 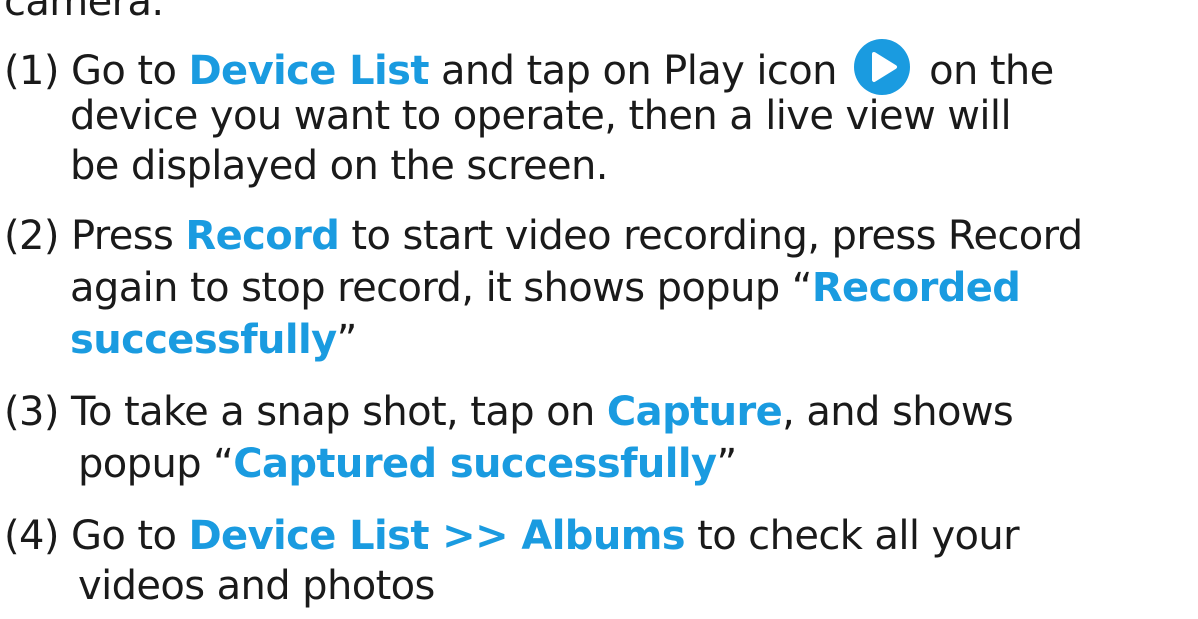 What do you see at coordinates (916, 288) in the screenshot?
I see `recorded-highlight: Recorded` at bounding box center [916, 288].